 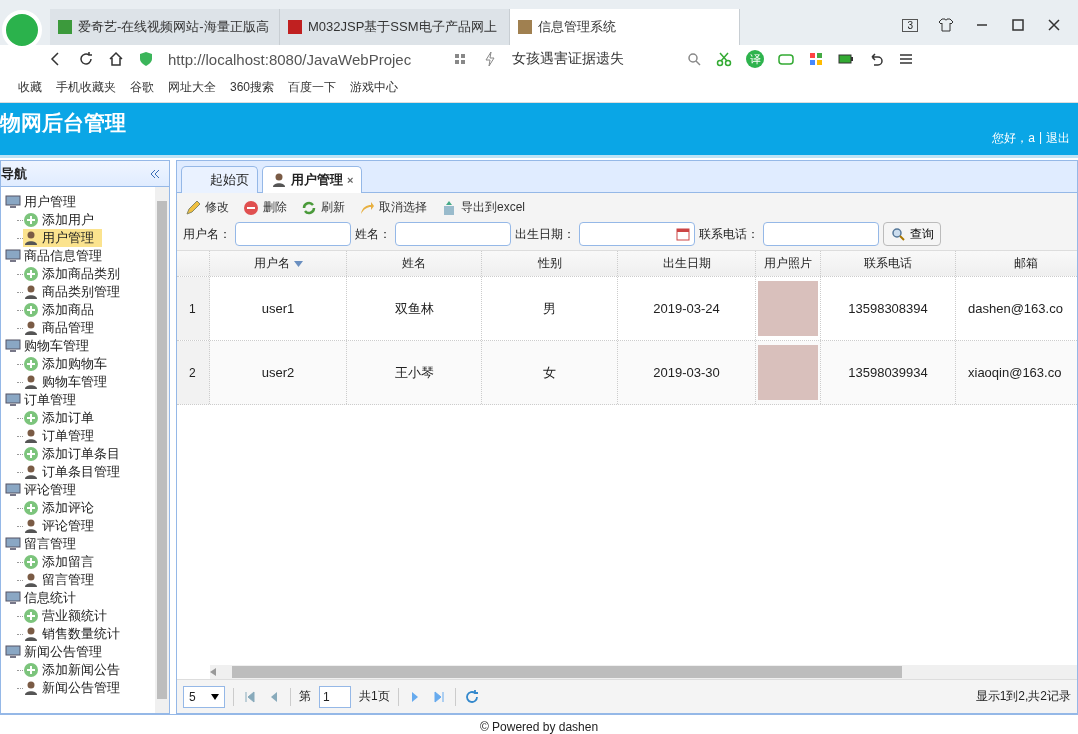 What do you see at coordinates (75, 472) in the screenshot?
I see `tree-item: 订单条目管理` at bounding box center [75, 472].